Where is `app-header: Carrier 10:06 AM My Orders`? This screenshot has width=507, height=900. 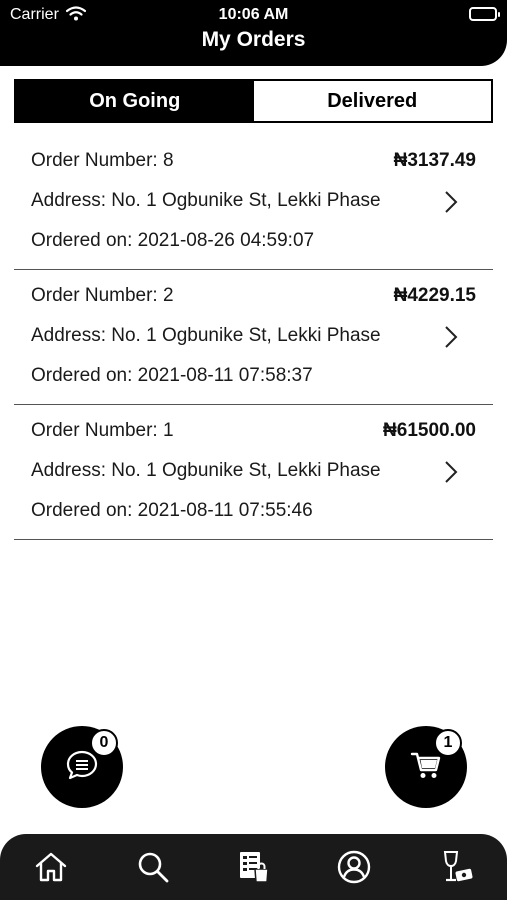
app-header: Carrier 10:06 AM My Orders is located at coordinates (253, 33).